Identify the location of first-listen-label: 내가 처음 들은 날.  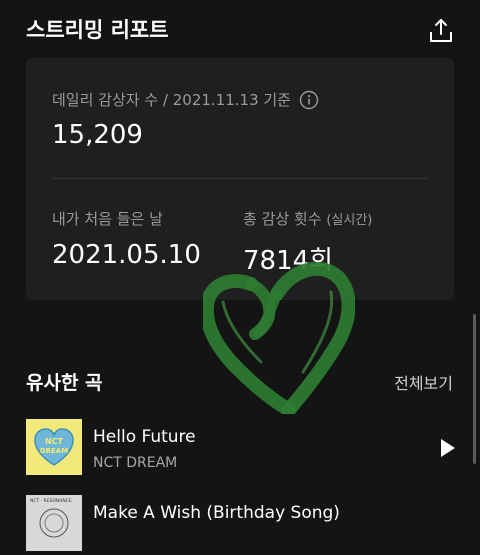
(107, 219).